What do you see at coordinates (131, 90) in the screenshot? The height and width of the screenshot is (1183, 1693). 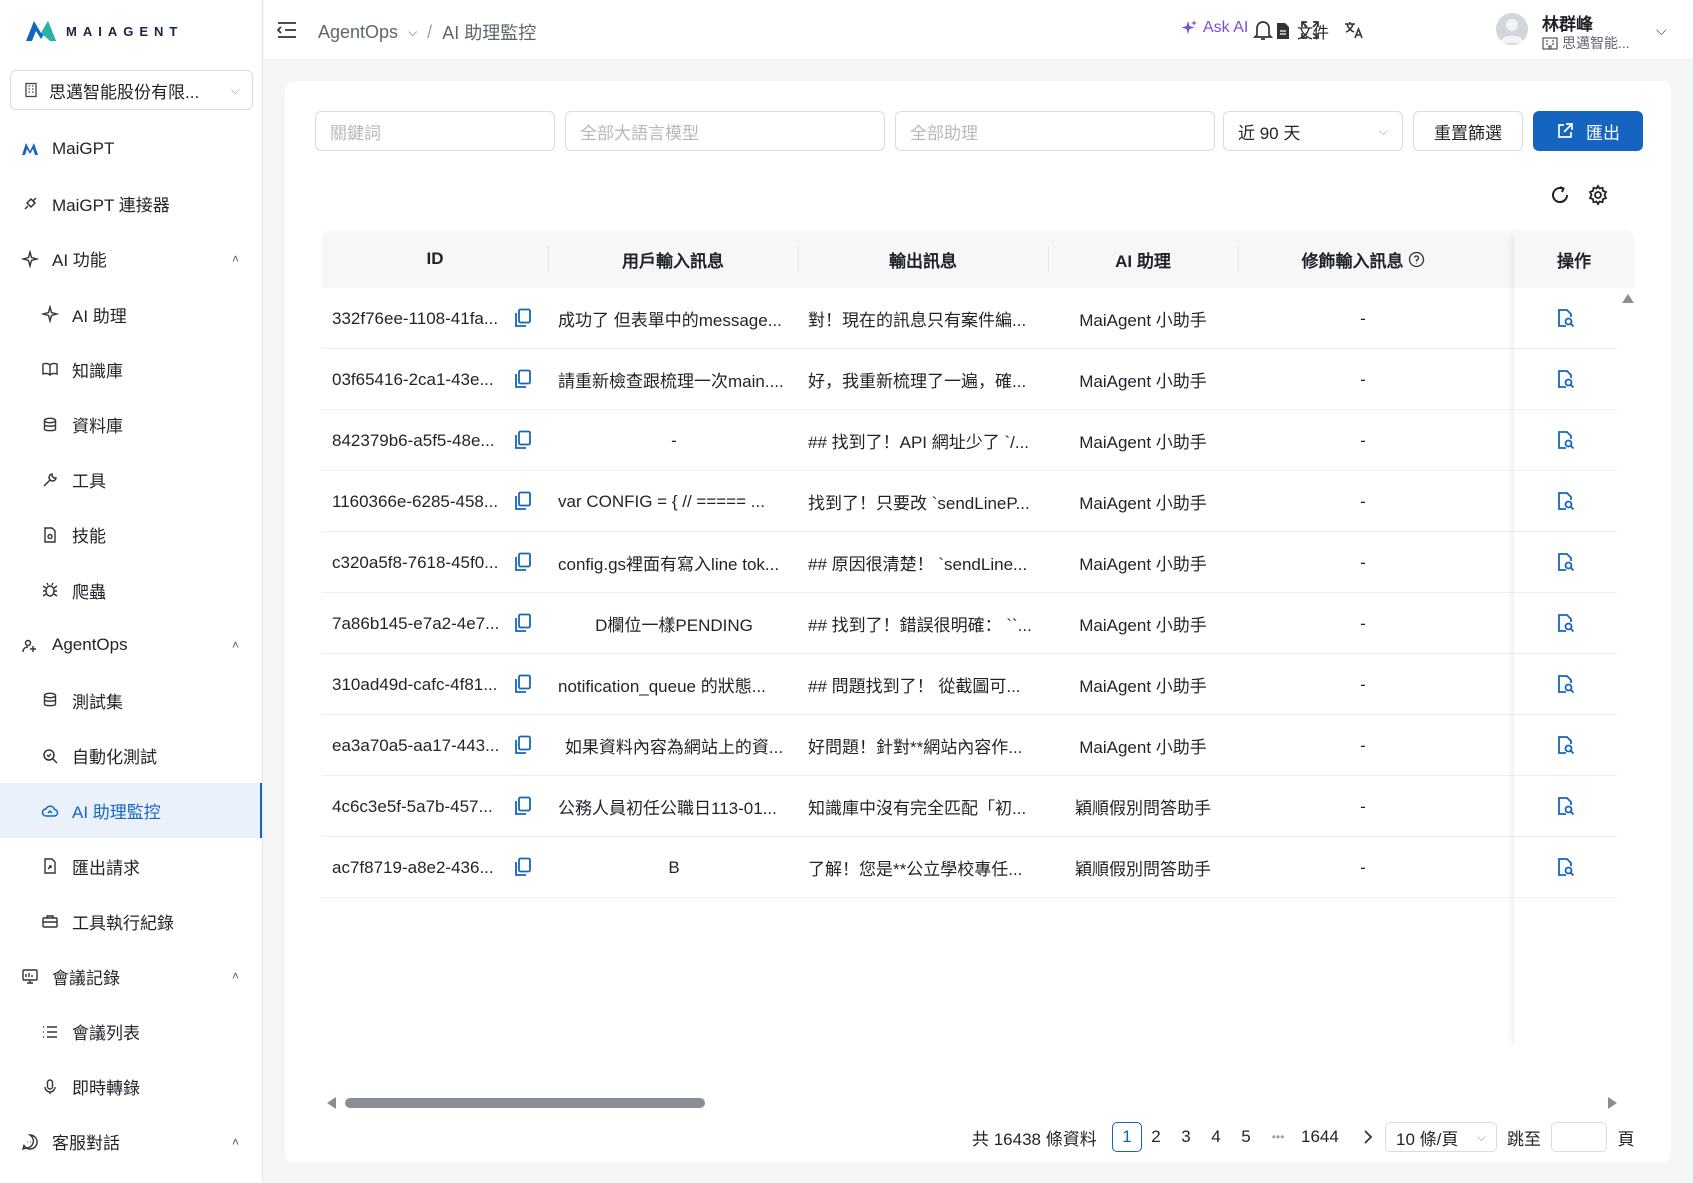 I see `organization-select: 思邁智能股份有限... ⌵` at bounding box center [131, 90].